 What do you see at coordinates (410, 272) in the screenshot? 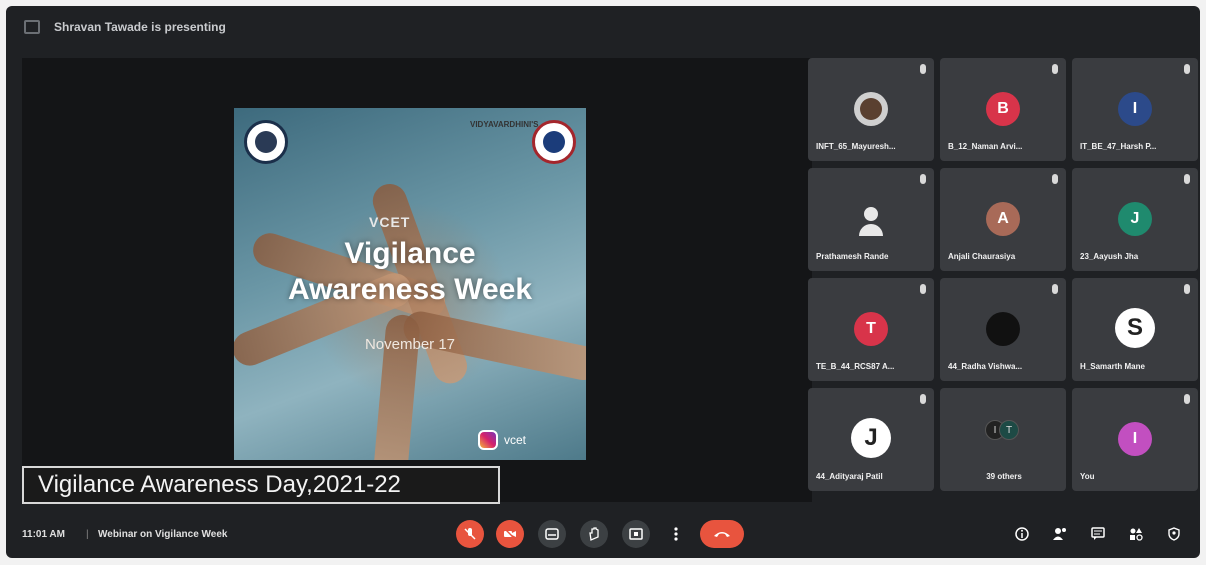
I see `slide-title: Vigilance Awareness Week` at bounding box center [410, 272].